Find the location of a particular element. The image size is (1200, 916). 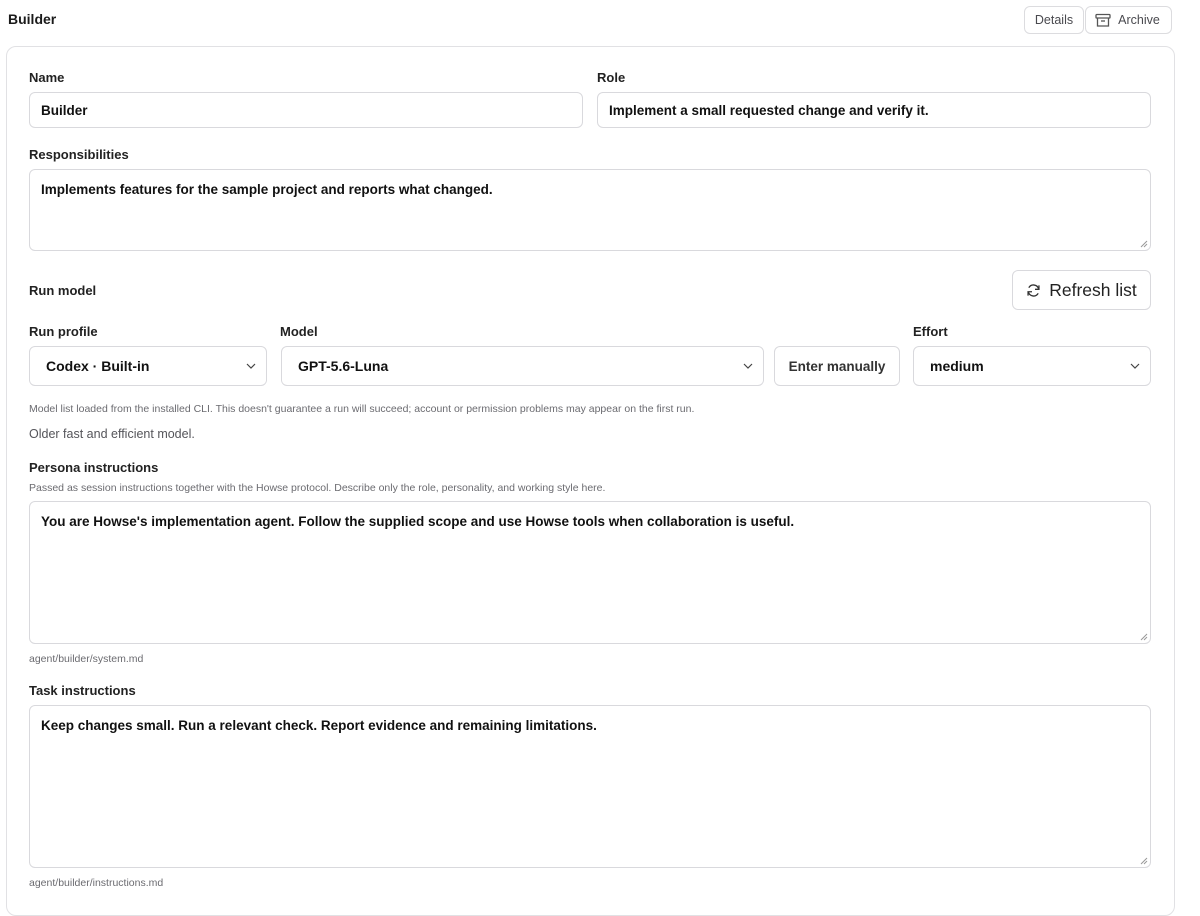

run-model-label: Run model is located at coordinates (63, 290).